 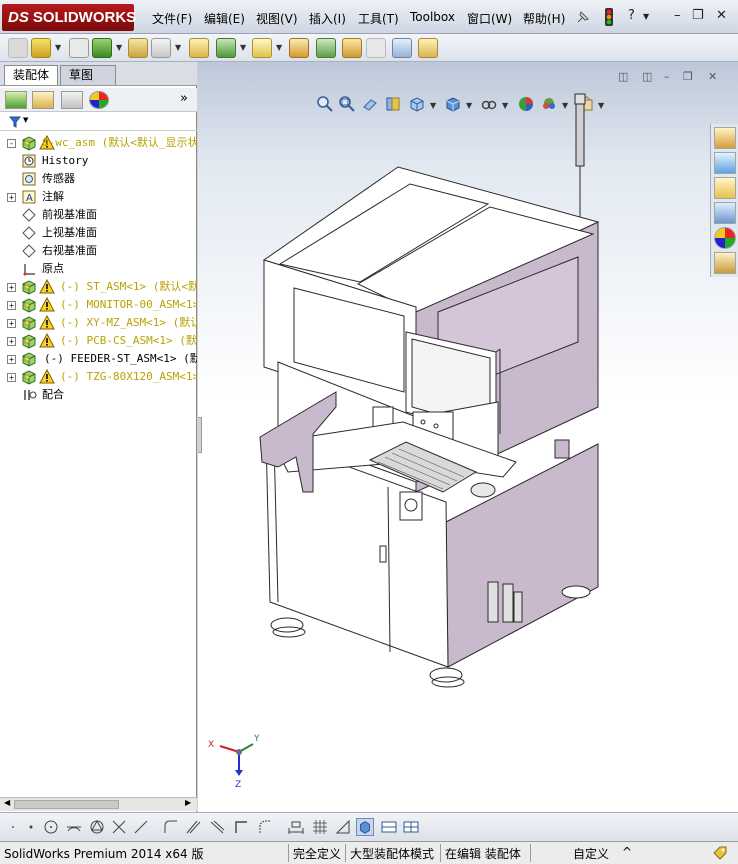 I want to click on fillet-icon, so click(x=171, y=827).